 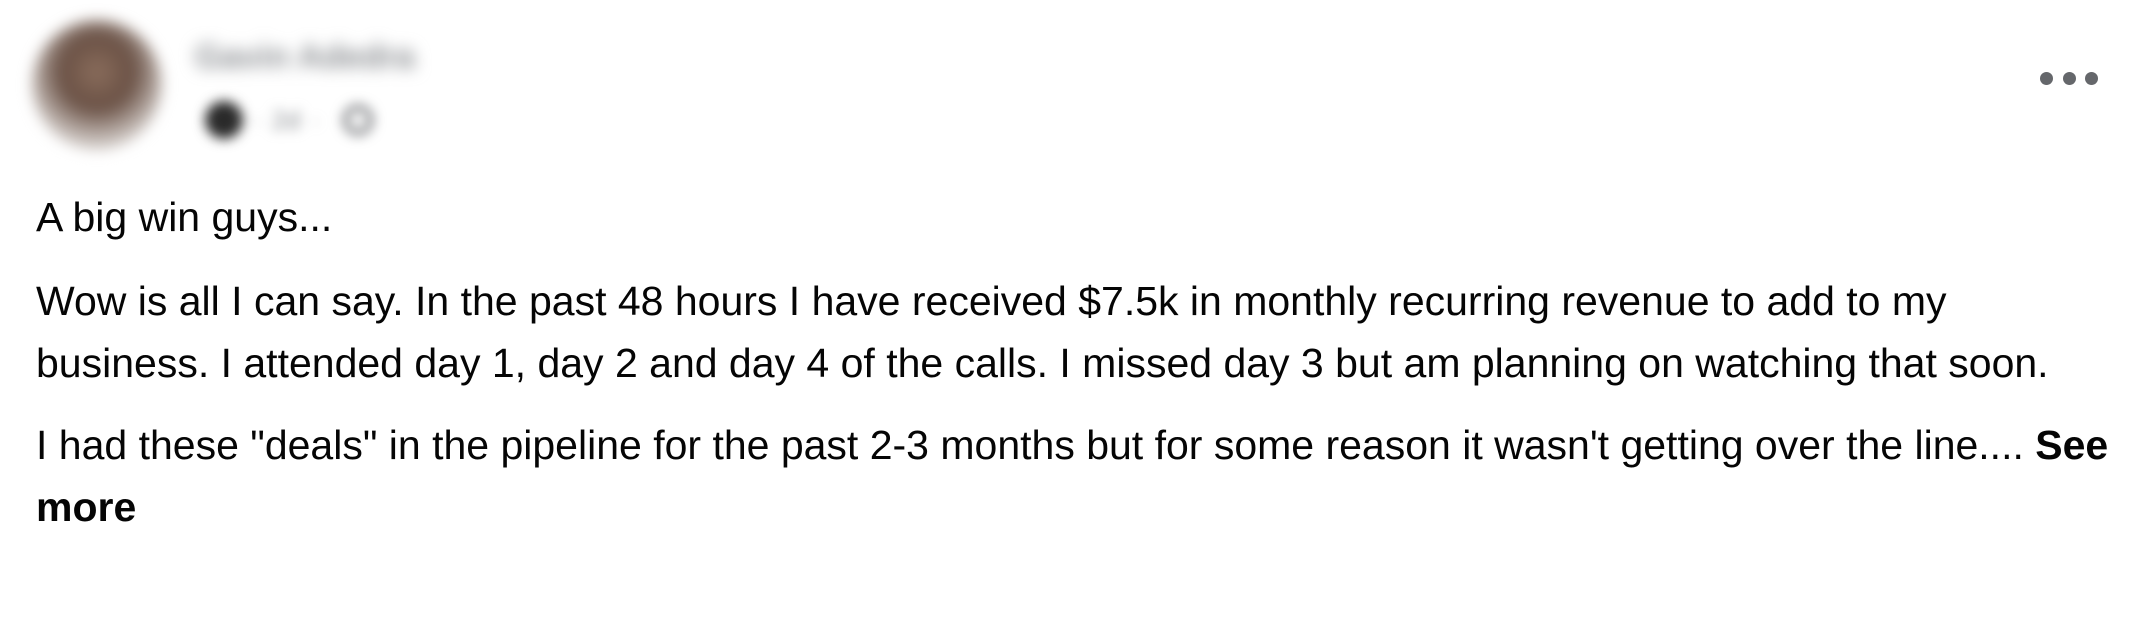 What do you see at coordinates (224, 120) in the screenshot?
I see `group-badge-icon` at bounding box center [224, 120].